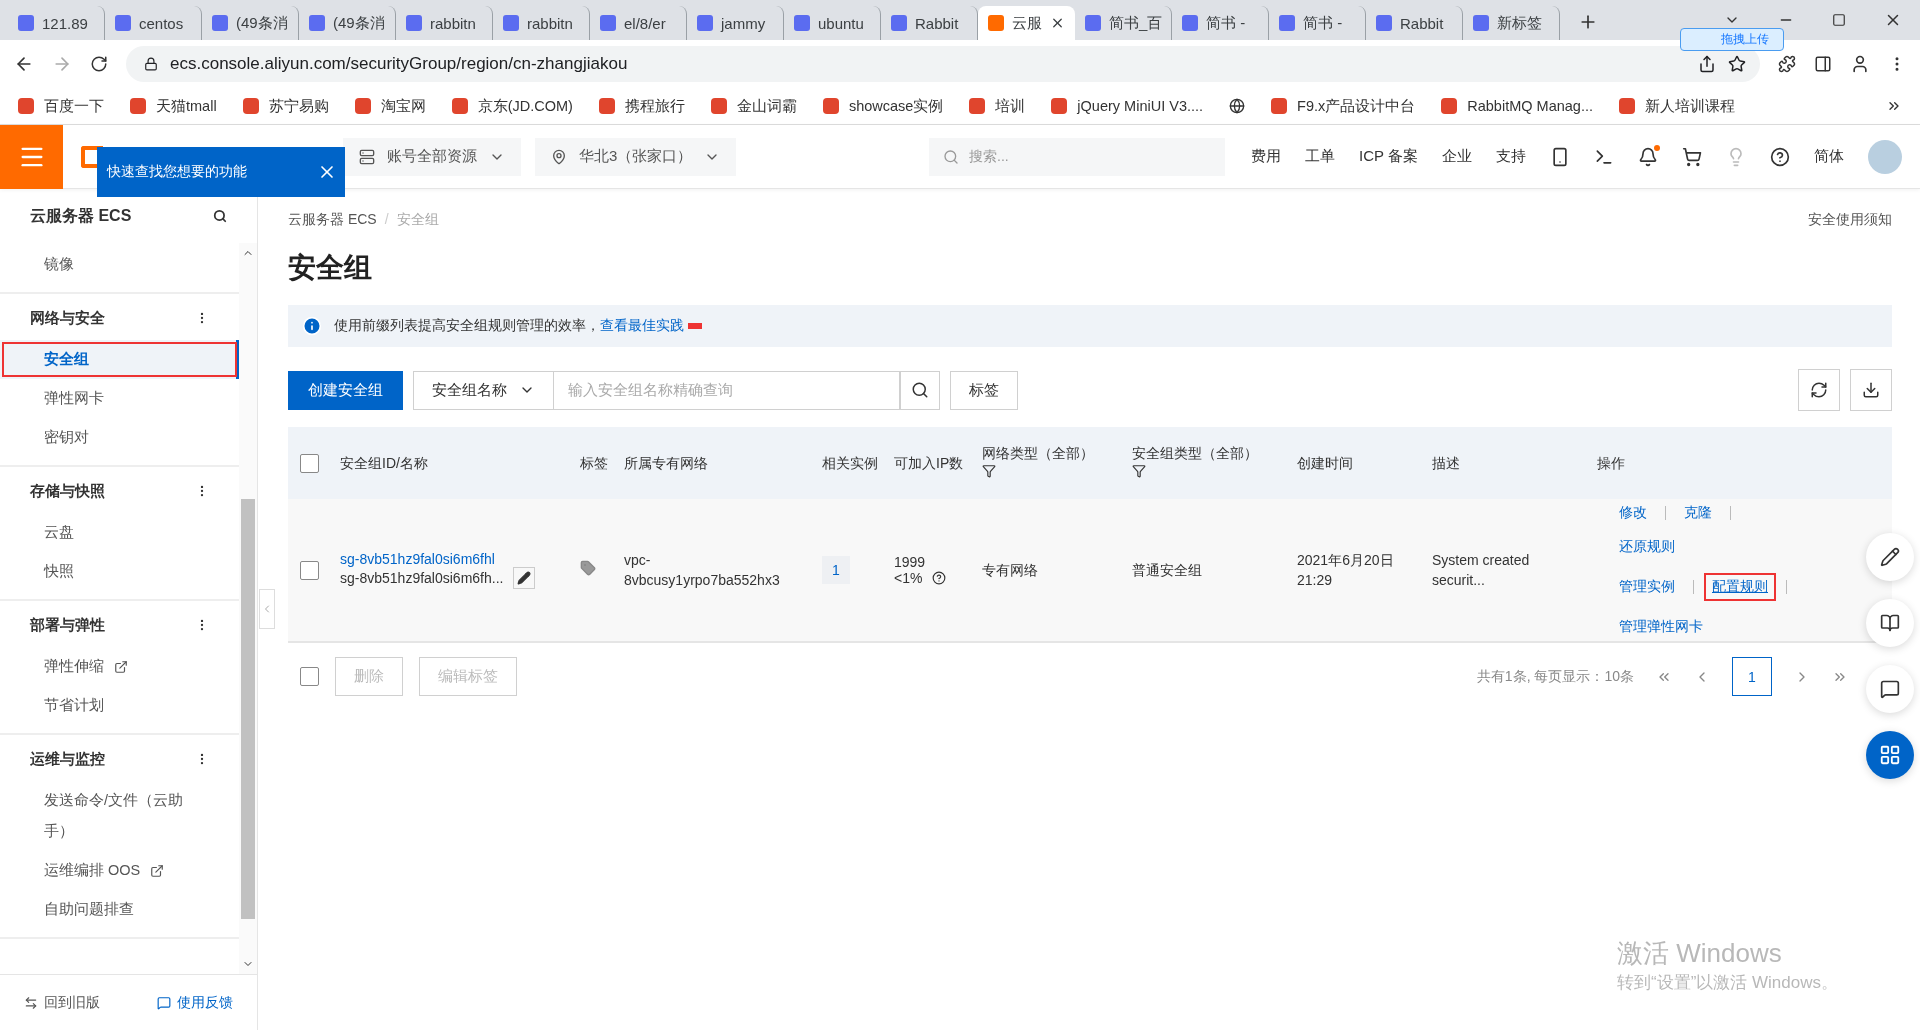 This screenshot has width=1920, height=1030. Describe the element at coordinates (1860, 64) in the screenshot. I see `profile-icon` at that location.